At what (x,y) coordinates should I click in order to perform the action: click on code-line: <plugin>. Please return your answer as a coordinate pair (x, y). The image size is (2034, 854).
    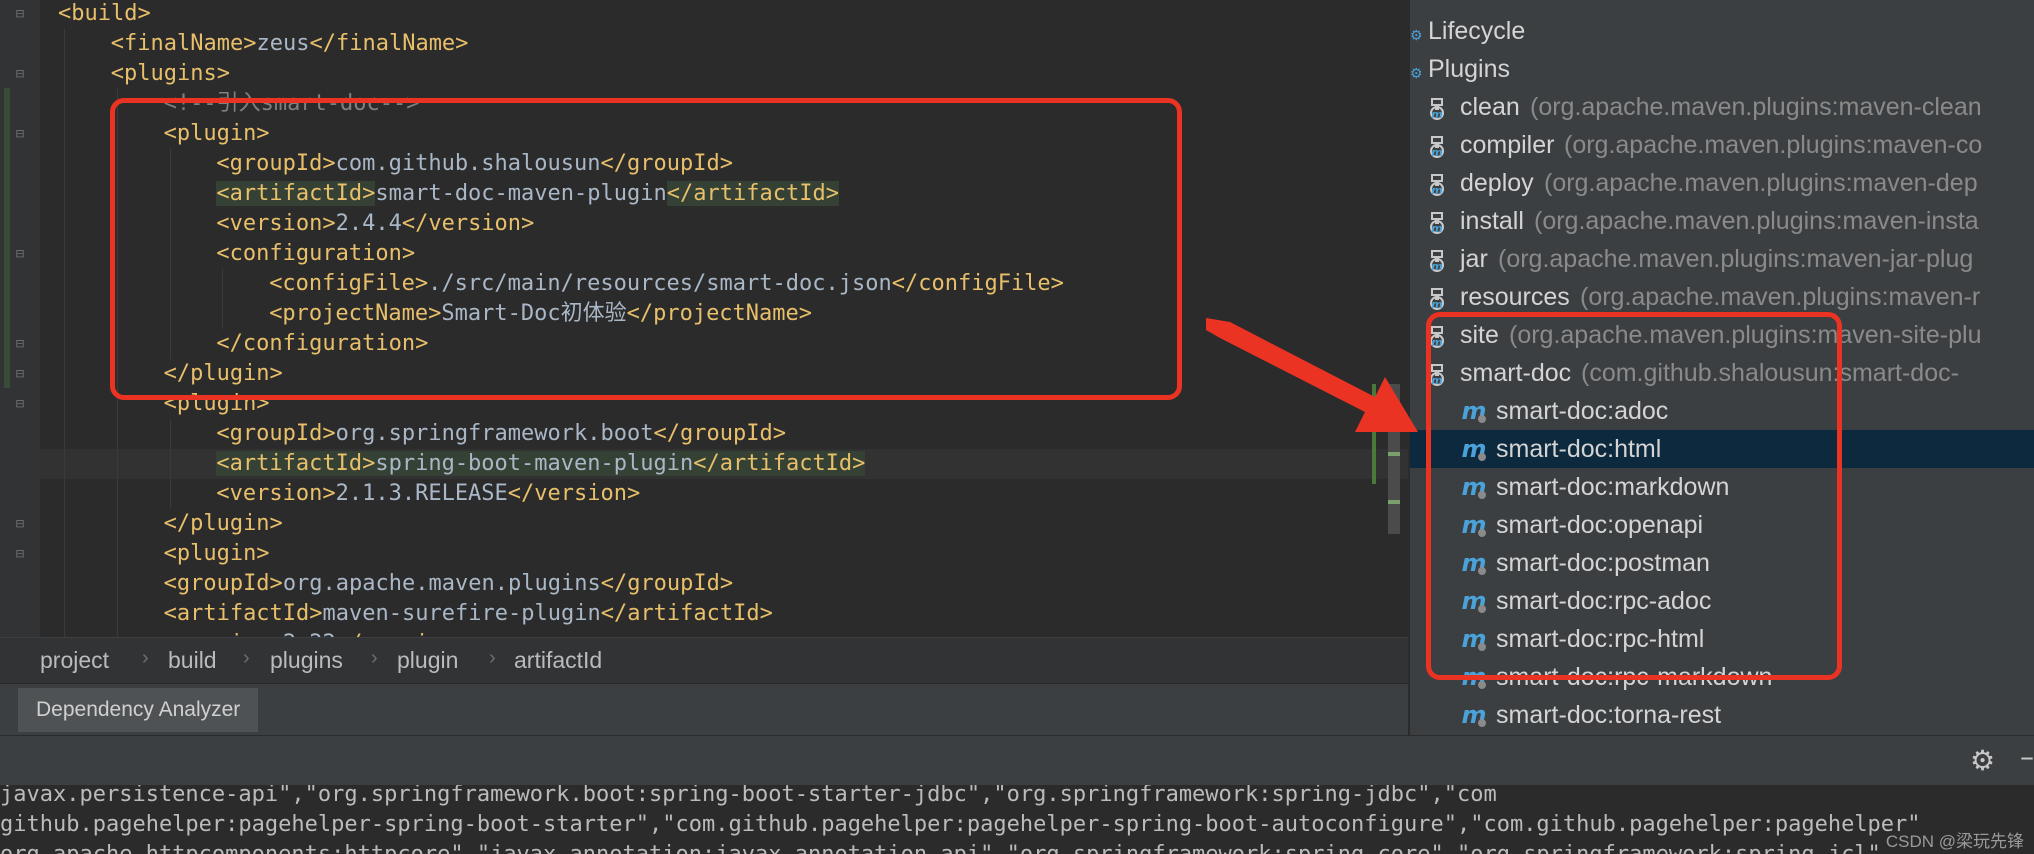
    Looking at the image, I should click on (217, 554).